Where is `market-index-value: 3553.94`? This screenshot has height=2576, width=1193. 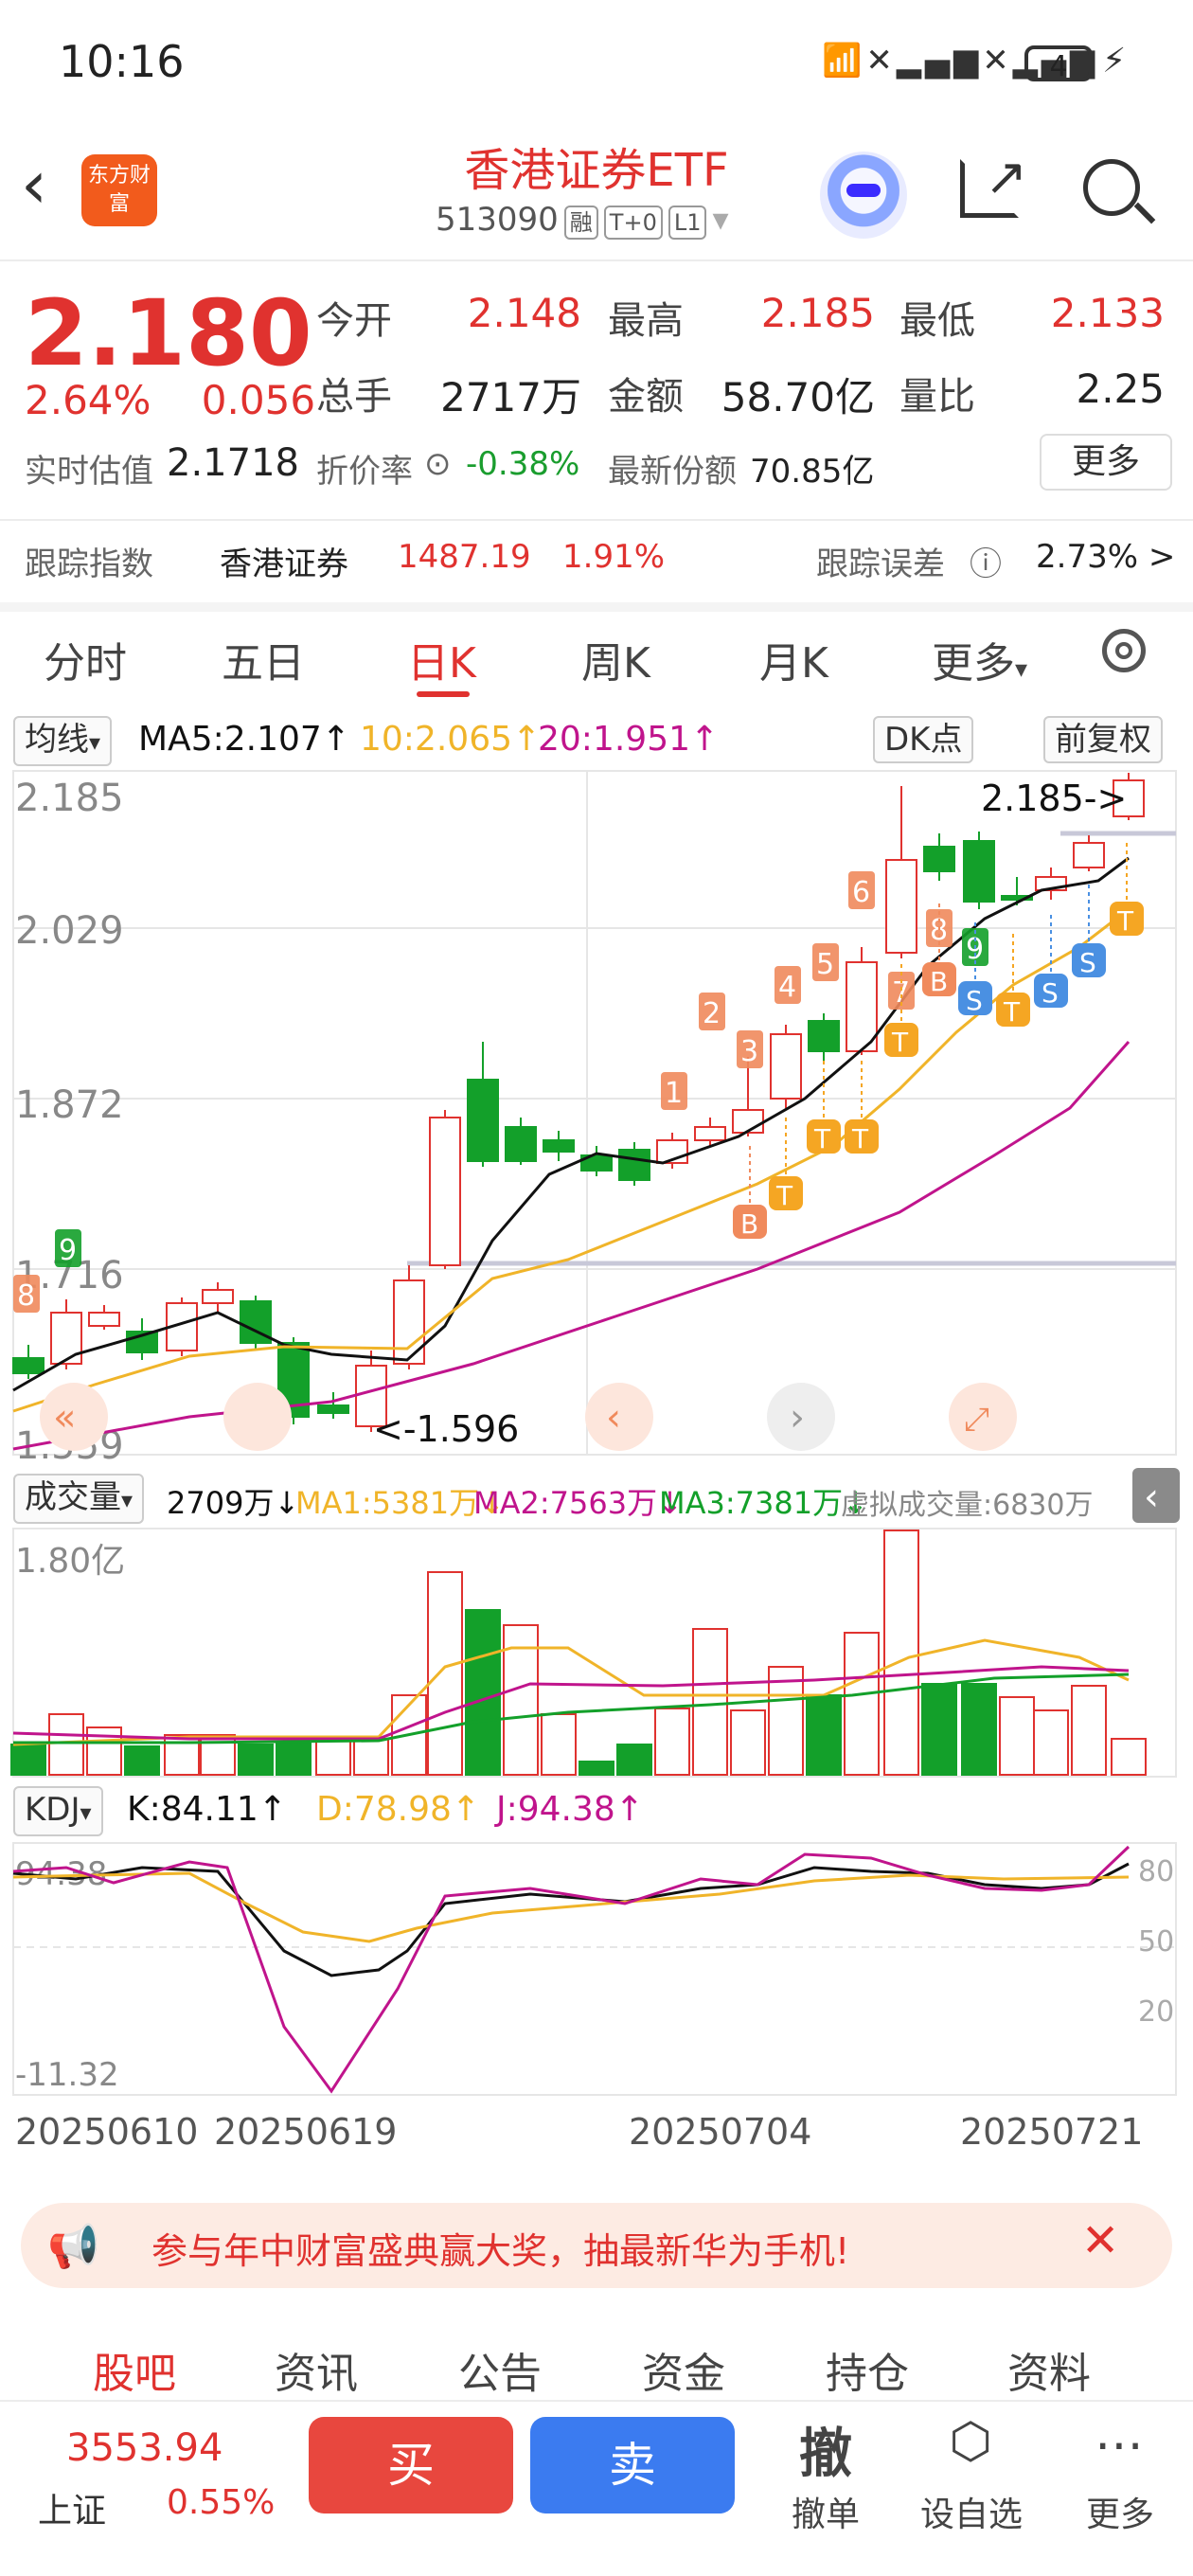
market-index-value: 3553.94 is located at coordinates (144, 2448).